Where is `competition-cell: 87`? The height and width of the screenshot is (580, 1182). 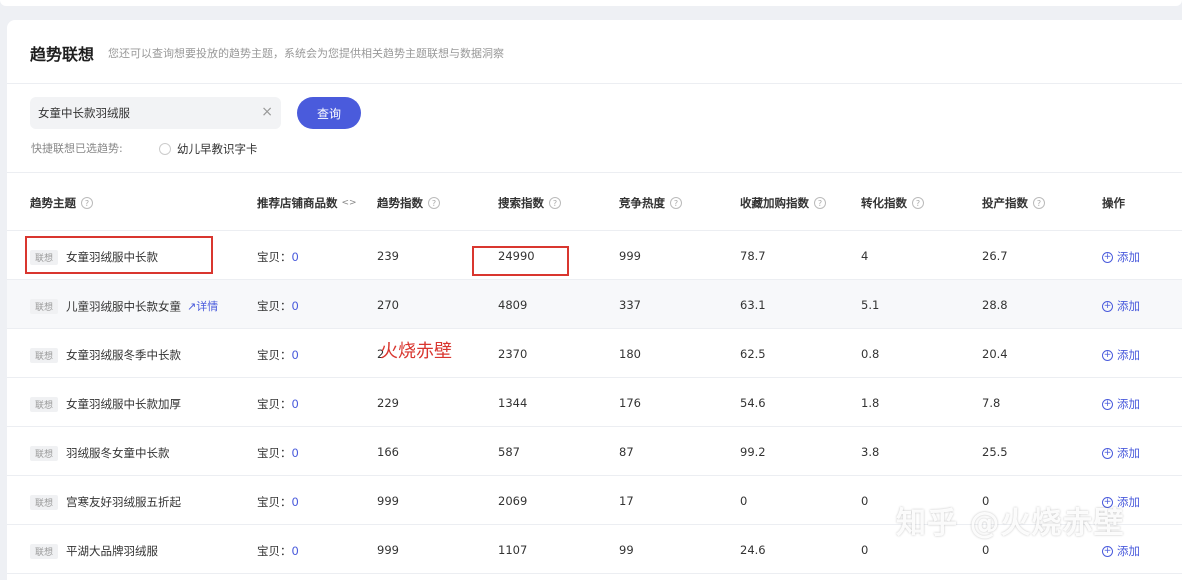 competition-cell: 87 is located at coordinates (626, 452).